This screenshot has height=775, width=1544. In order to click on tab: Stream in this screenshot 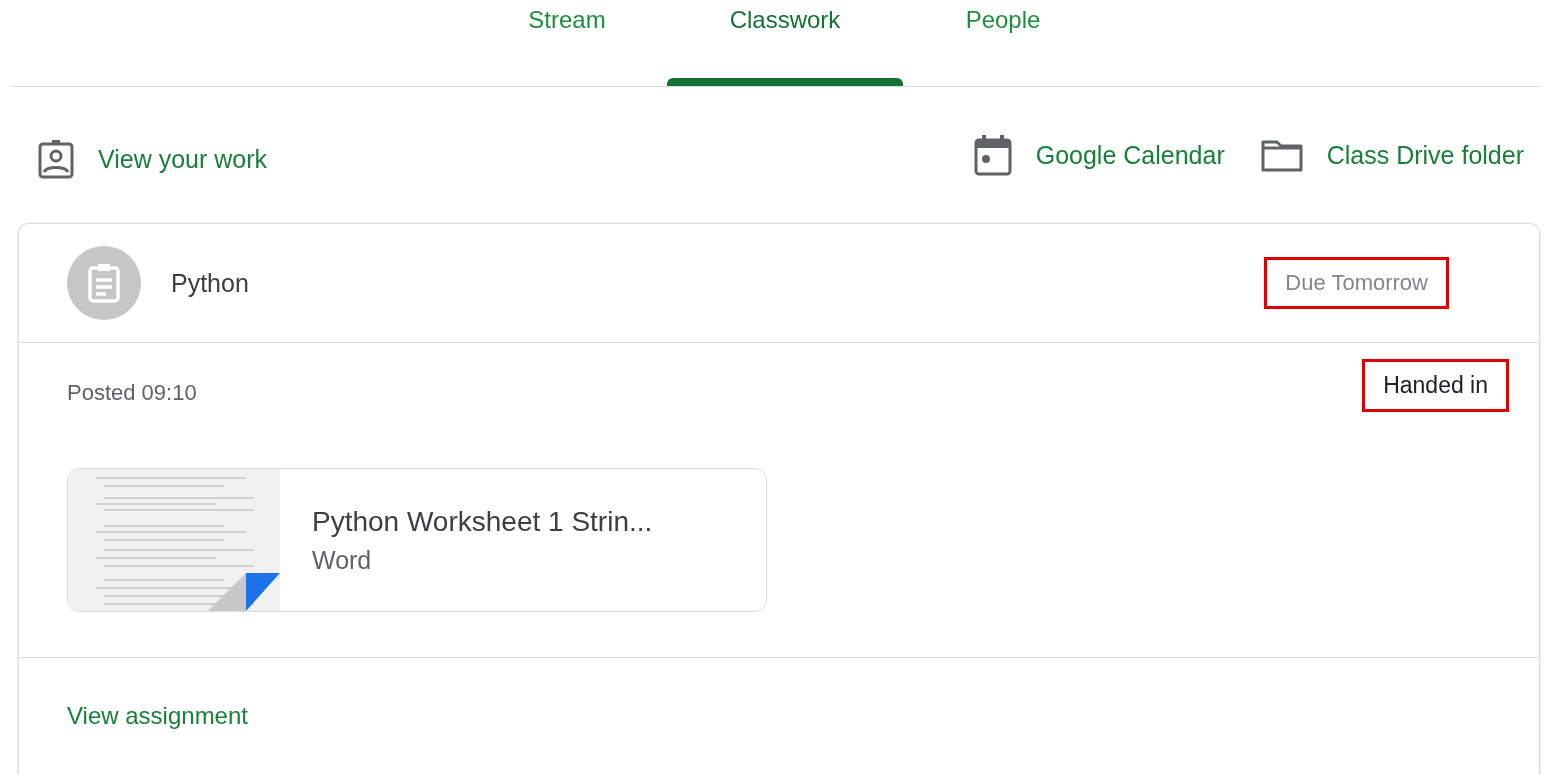, I will do `click(567, 20)`.